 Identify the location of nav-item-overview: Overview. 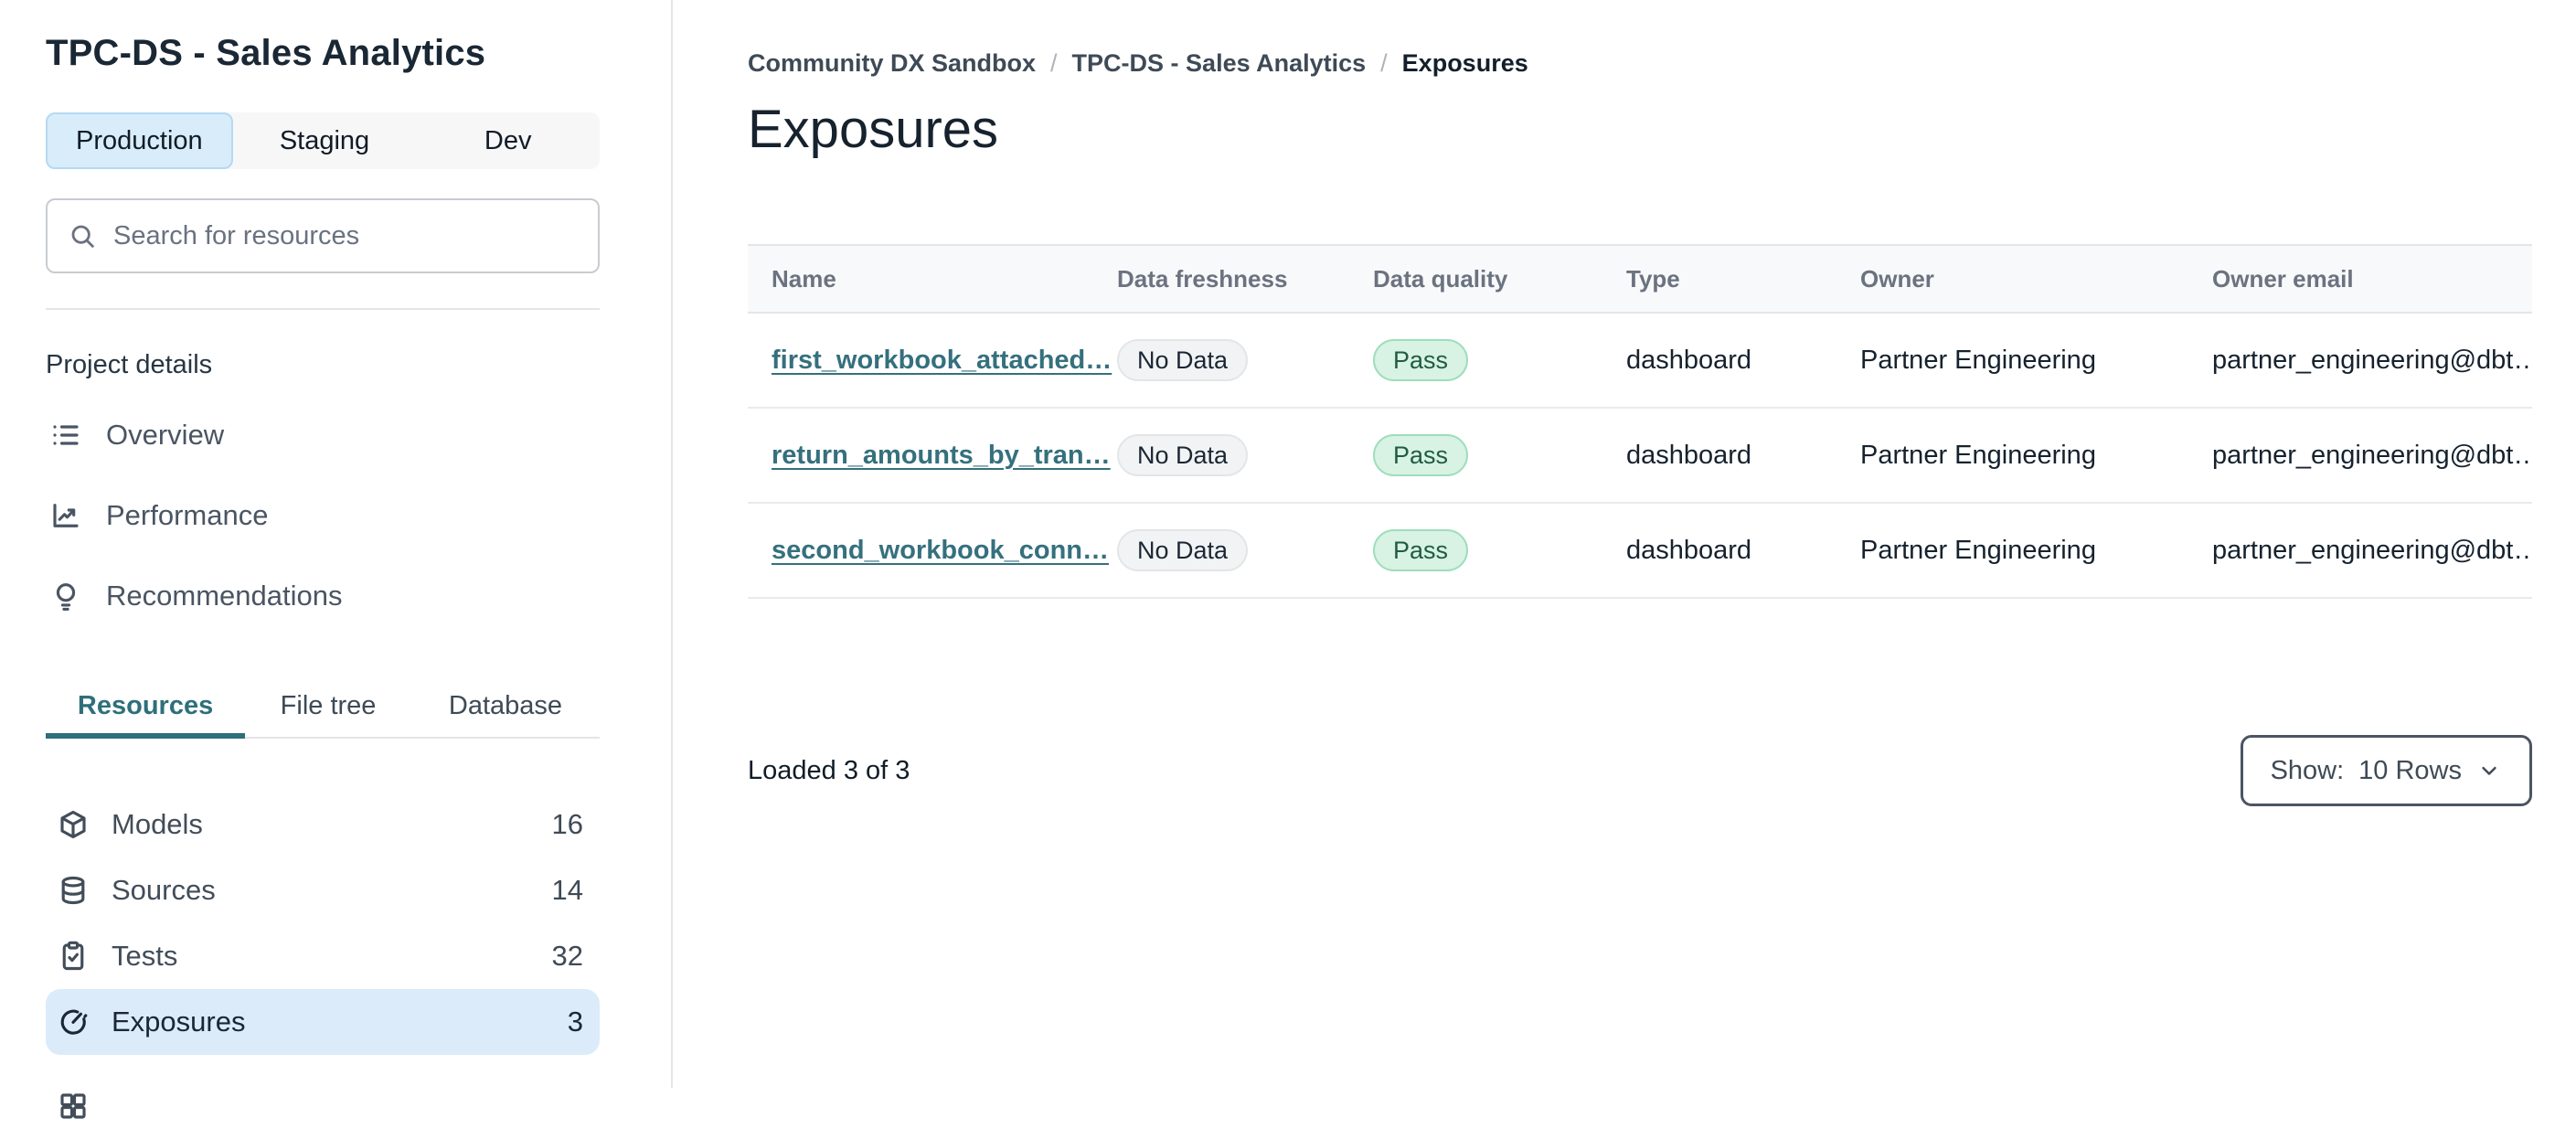
(323, 435).